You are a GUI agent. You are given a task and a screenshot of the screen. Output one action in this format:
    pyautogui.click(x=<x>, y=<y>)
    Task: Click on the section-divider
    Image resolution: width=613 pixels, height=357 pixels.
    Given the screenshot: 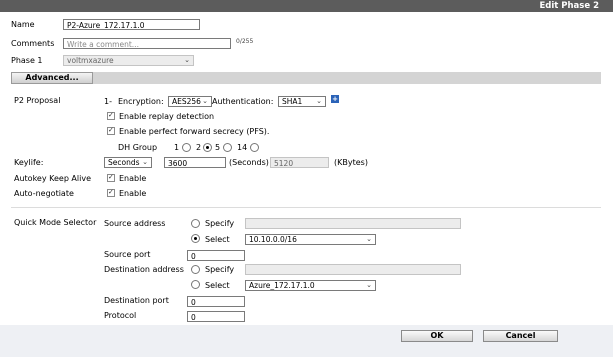 What is the action you would take?
    pyautogui.click(x=306, y=207)
    